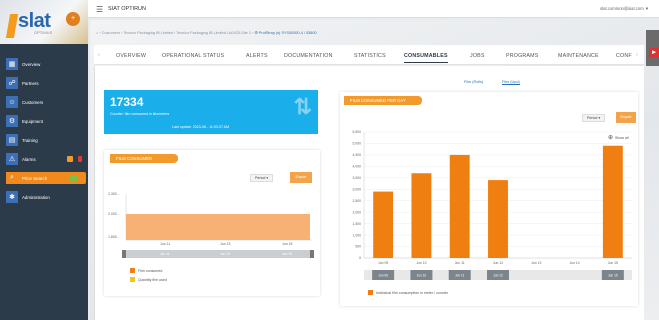  Describe the element at coordinates (637, 55) in the screenshot. I see `tab-scroll-right-icon: ›` at that location.